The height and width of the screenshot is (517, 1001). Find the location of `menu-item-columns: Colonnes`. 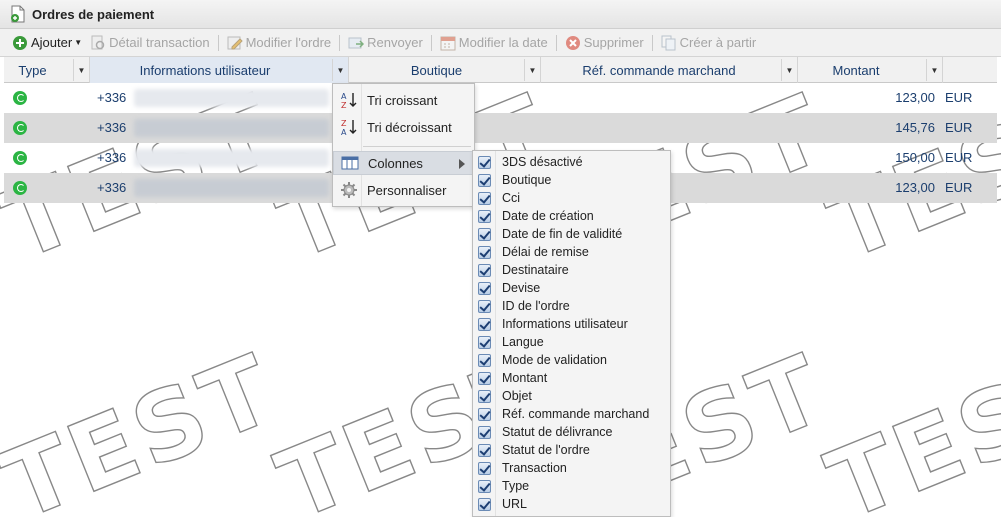

menu-item-columns: Colonnes is located at coordinates (403, 163).